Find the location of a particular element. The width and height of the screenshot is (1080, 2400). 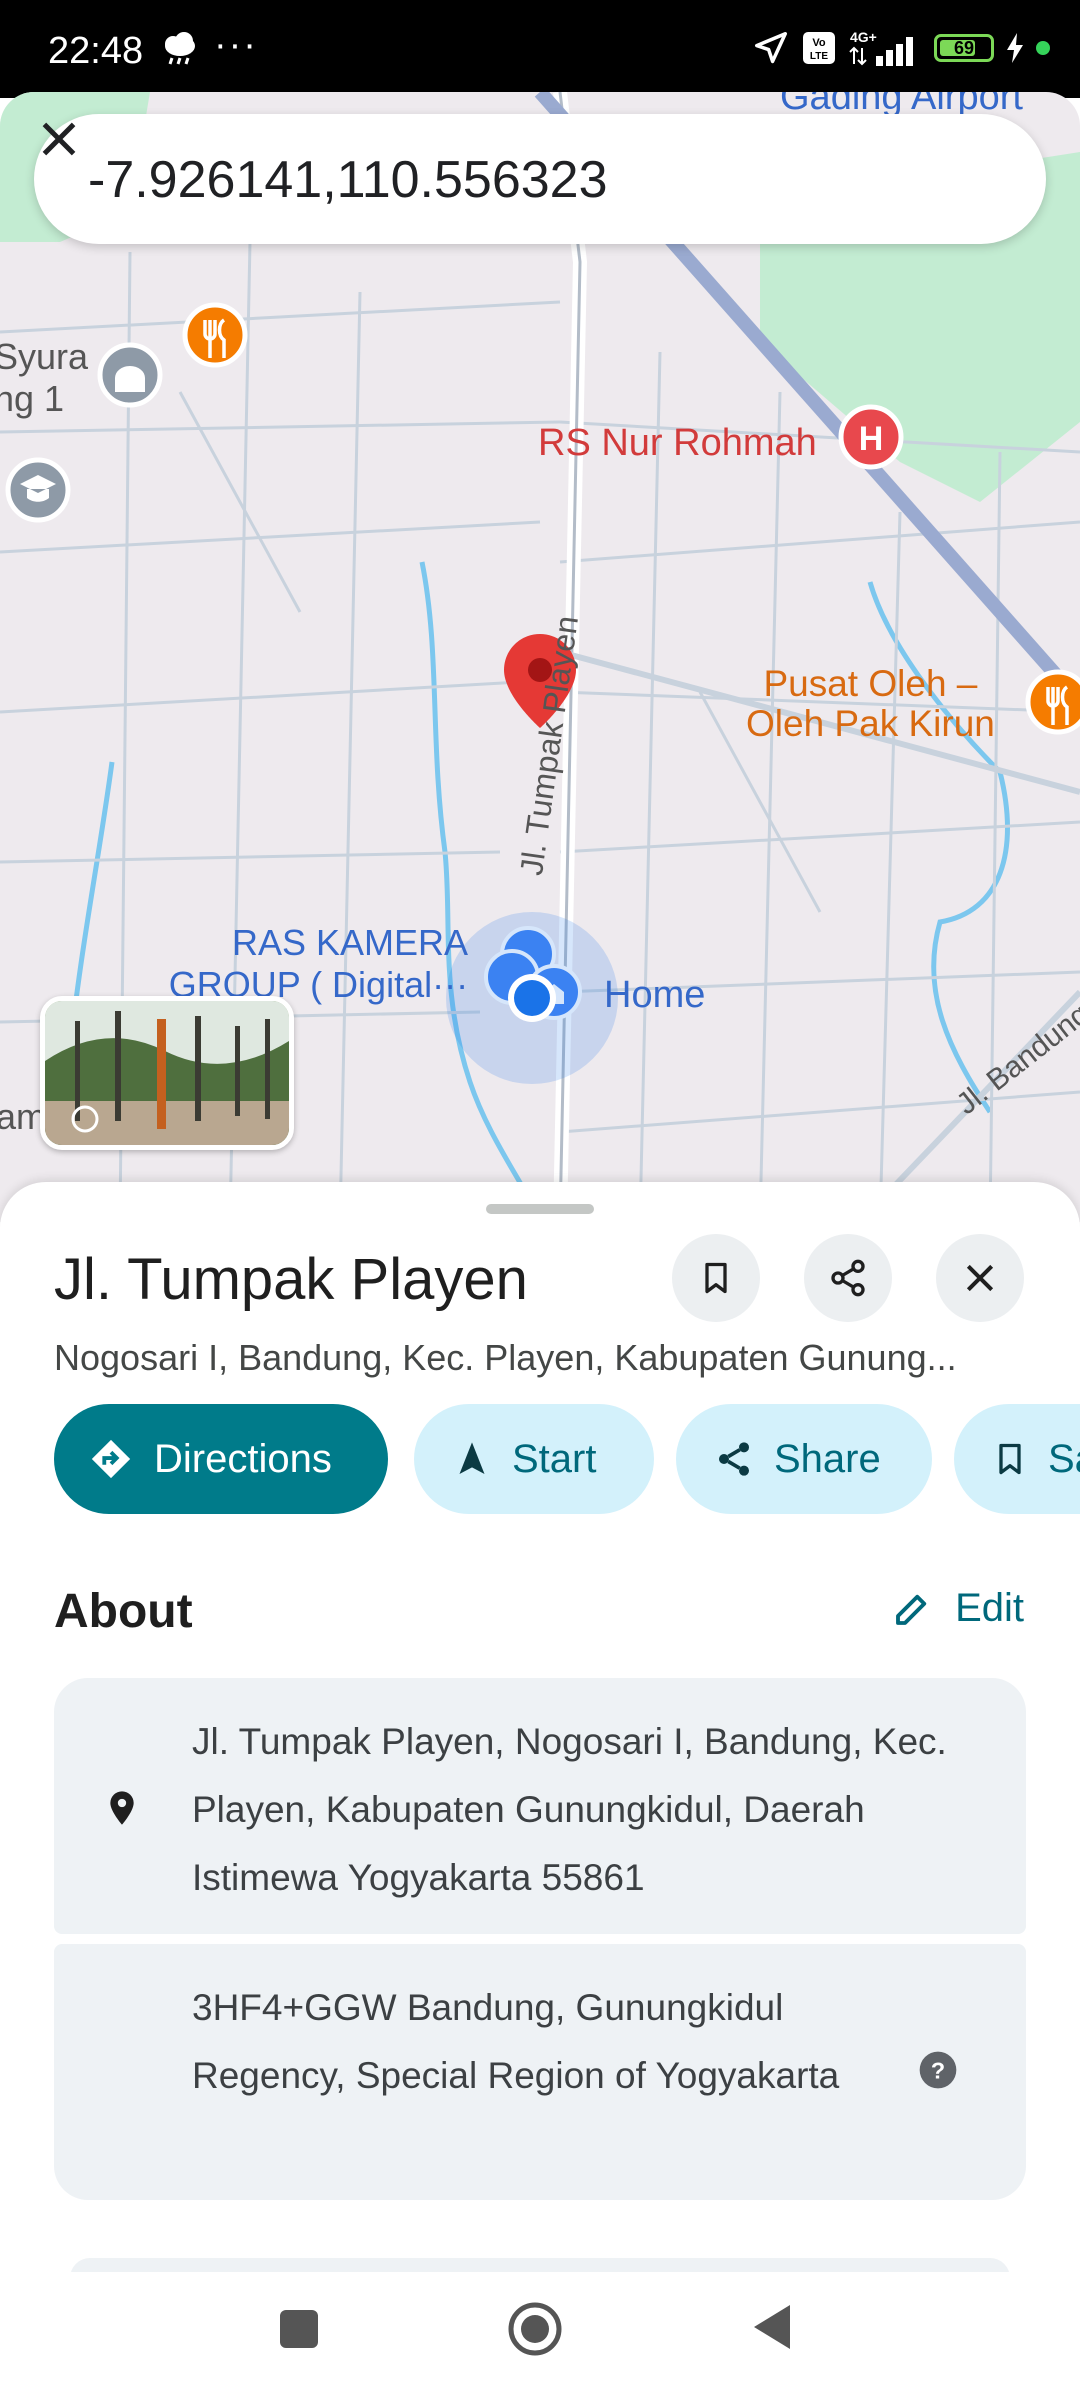

status-right-icons: Vo LTE 4G+ 69 is located at coordinates (901, 48).